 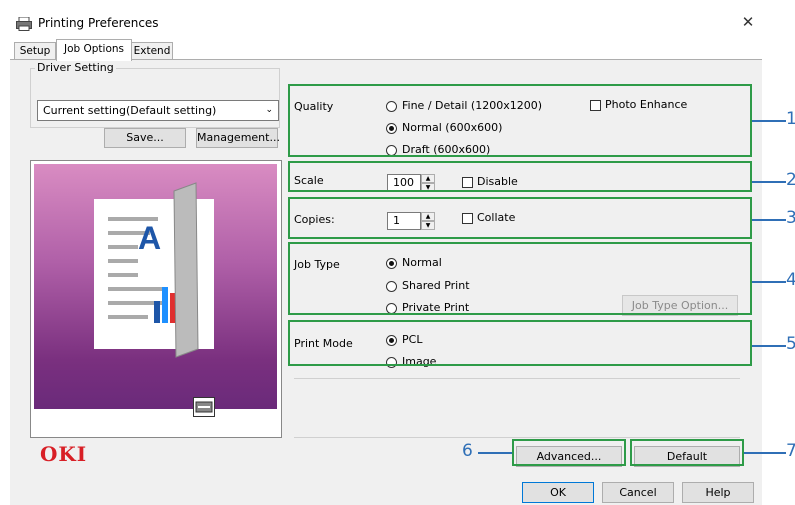 I want to click on tab-job-options: Job Options, so click(x=94, y=50).